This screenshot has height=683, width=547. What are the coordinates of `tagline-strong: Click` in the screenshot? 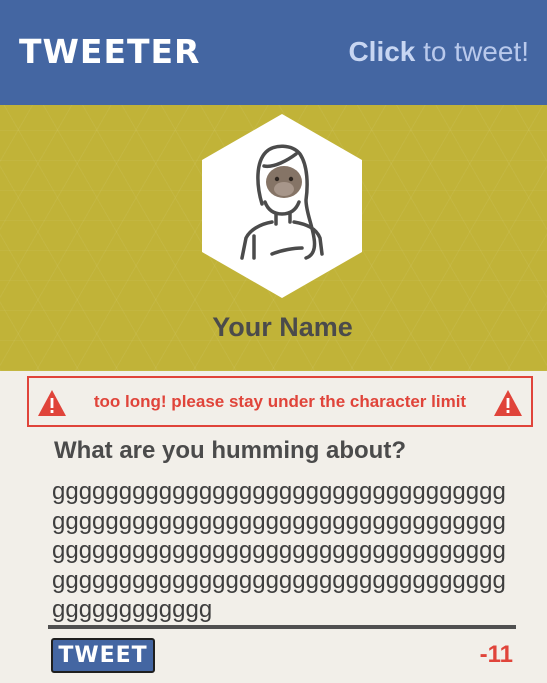 It's located at (382, 51).